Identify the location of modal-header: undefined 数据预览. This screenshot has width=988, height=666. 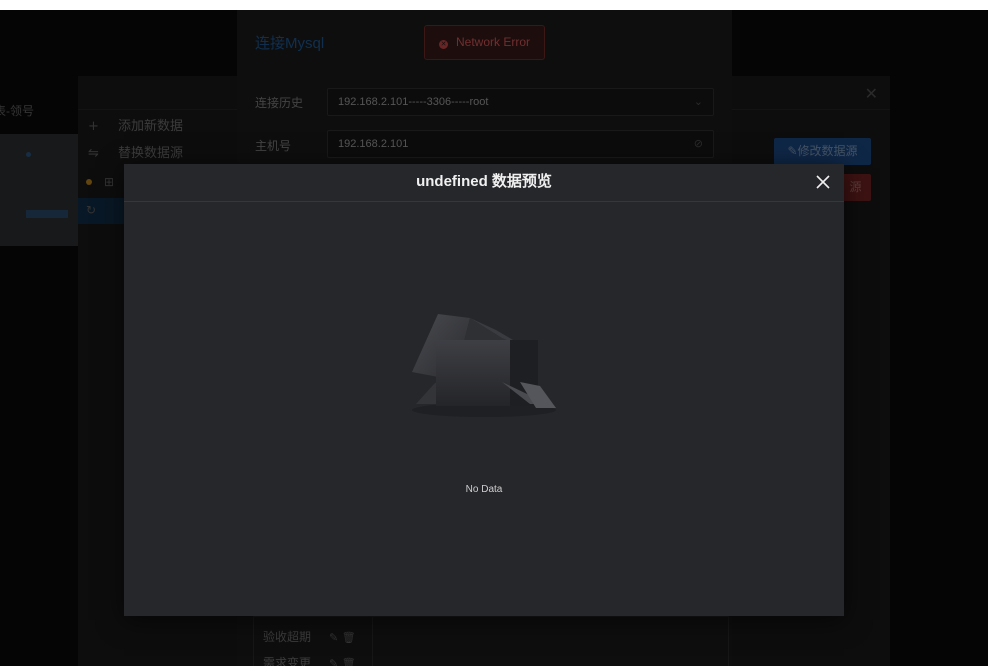
(484, 183).